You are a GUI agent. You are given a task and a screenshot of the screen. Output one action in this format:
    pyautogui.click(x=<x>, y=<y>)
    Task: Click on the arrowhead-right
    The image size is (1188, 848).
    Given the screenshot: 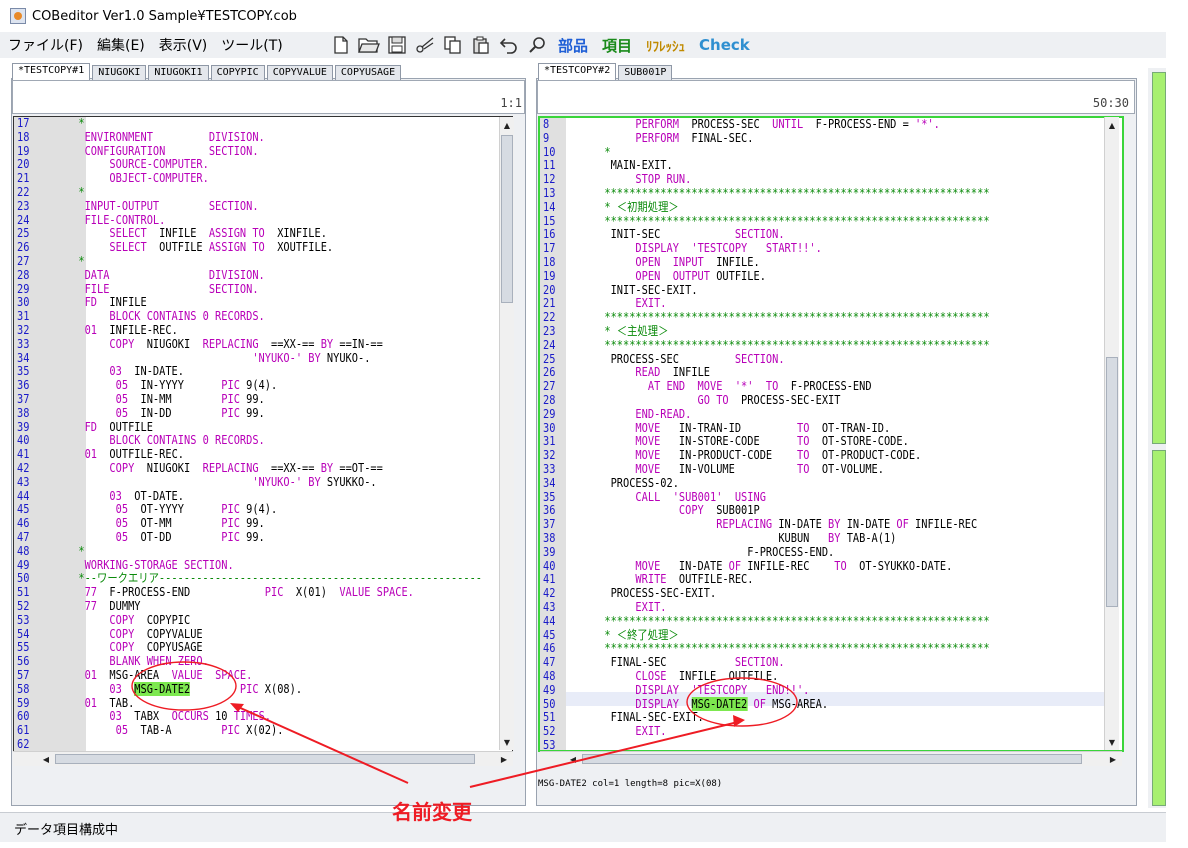 What is the action you would take?
    pyautogui.click(x=739, y=721)
    